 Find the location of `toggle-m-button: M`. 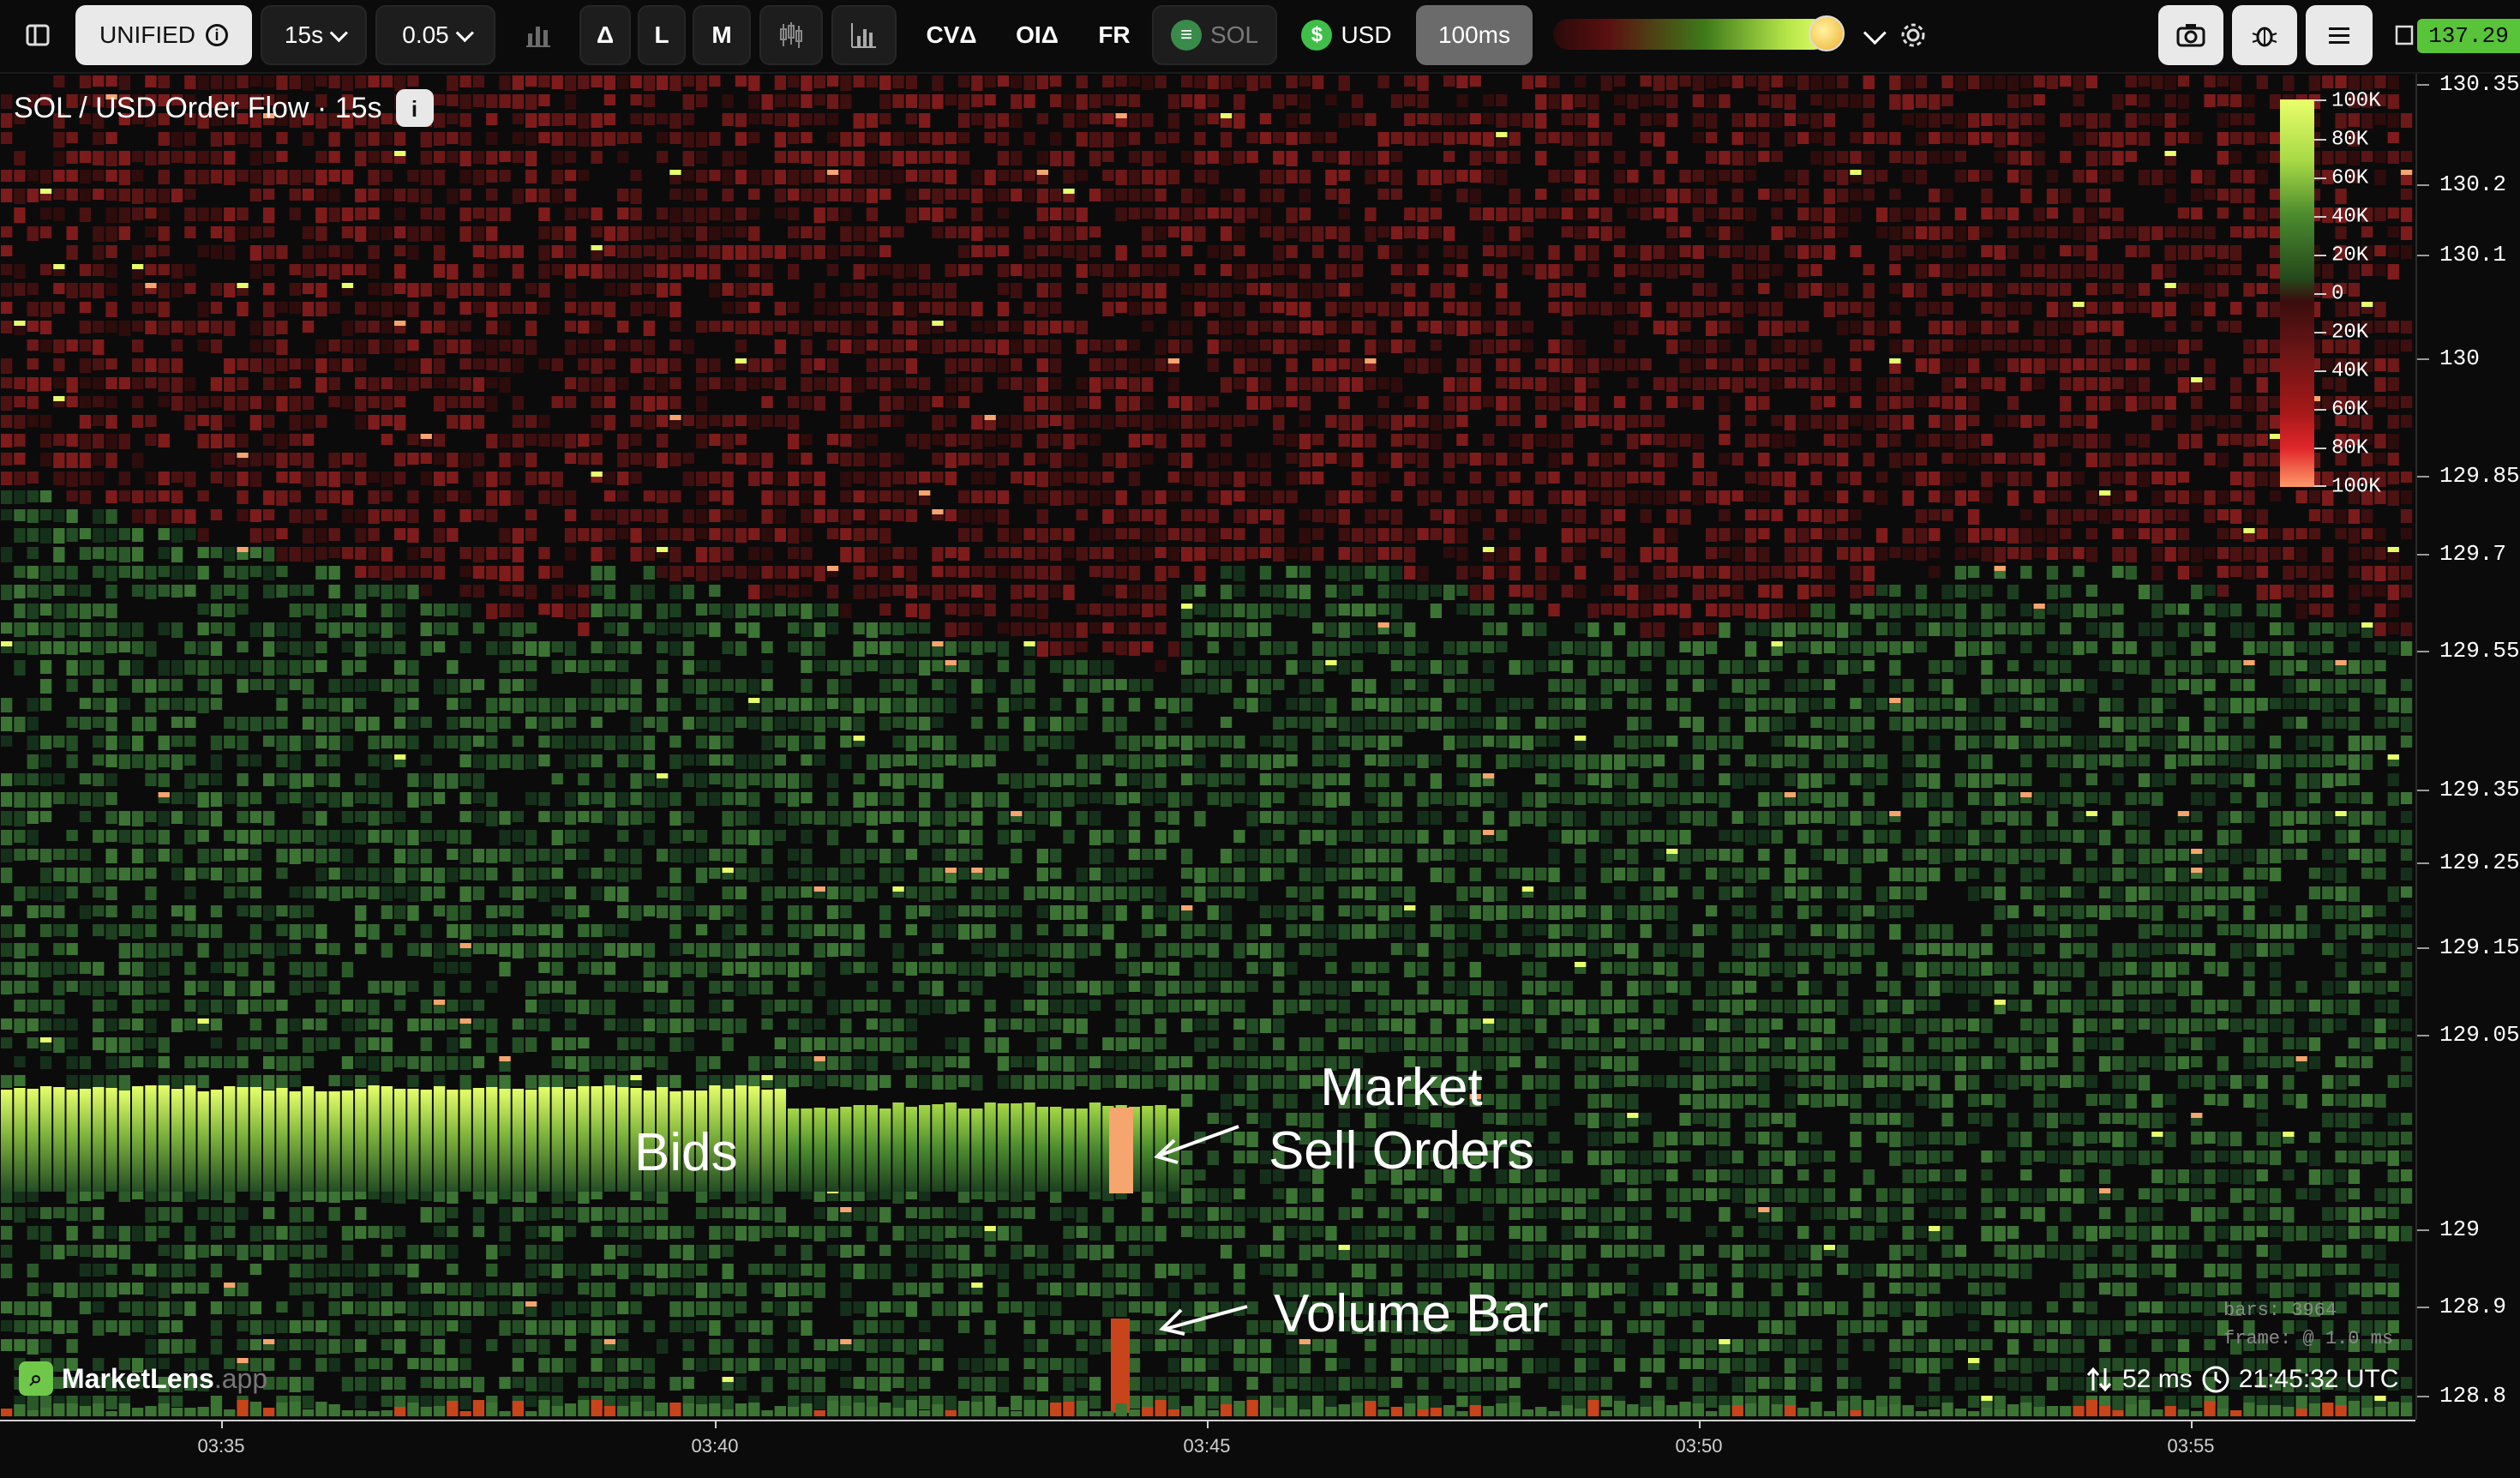

toggle-m-button: M is located at coordinates (722, 35).